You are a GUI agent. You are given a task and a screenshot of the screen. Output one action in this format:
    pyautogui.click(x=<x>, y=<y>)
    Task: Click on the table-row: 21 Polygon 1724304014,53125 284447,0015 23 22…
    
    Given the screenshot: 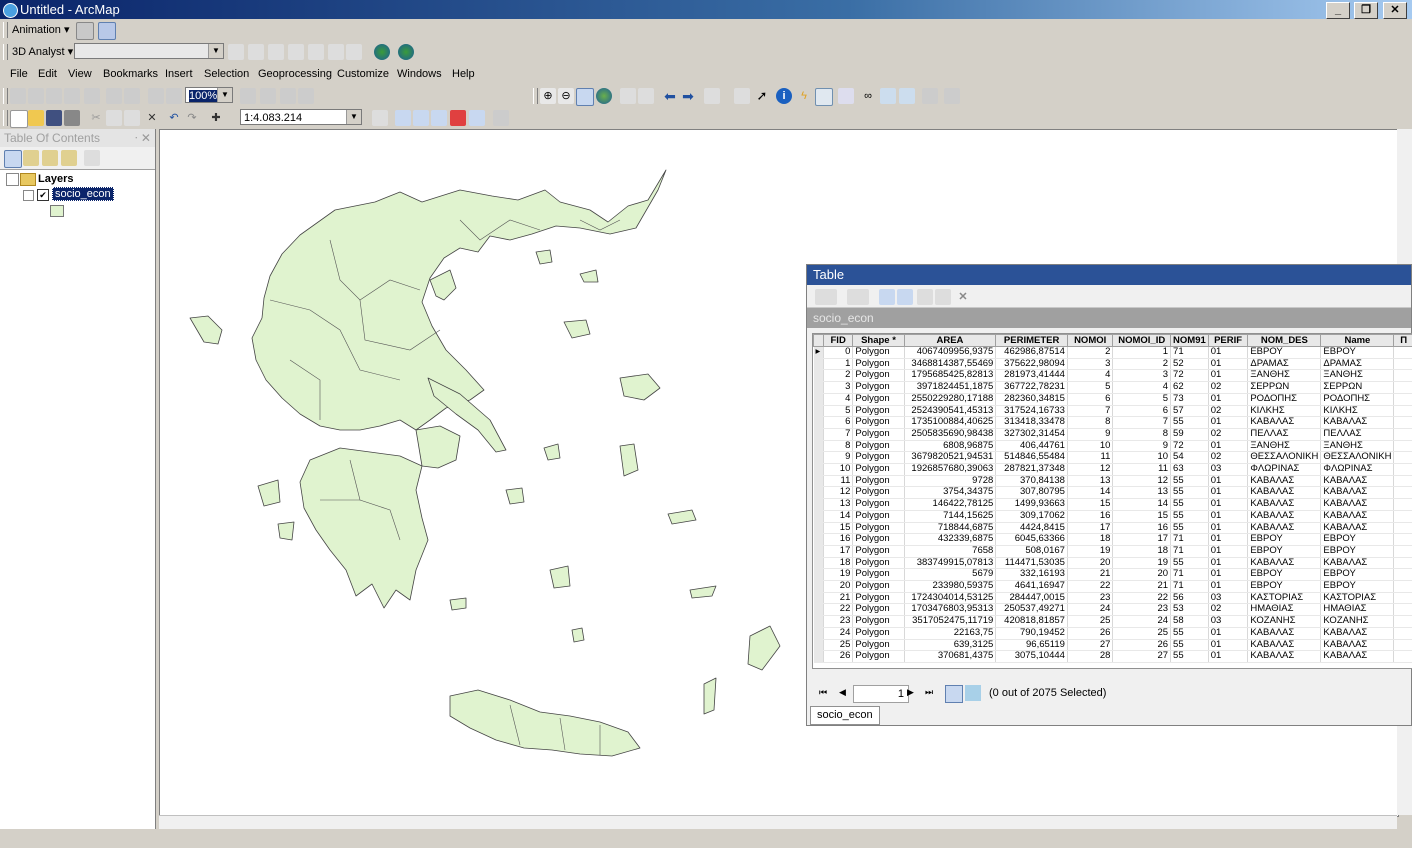 What is the action you would take?
    pyautogui.click(x=1112, y=598)
    